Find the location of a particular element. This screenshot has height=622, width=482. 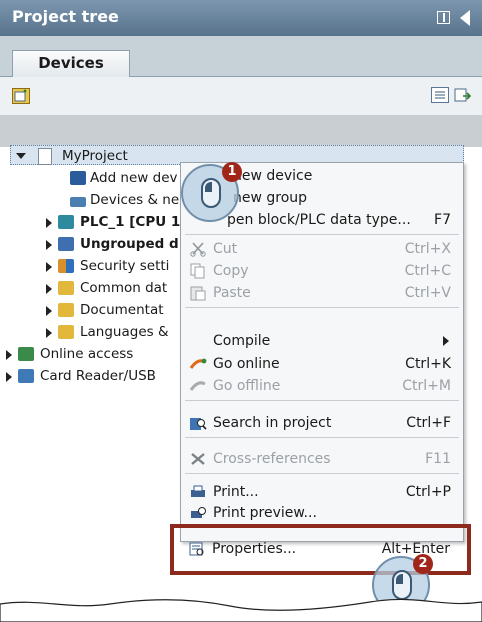

menu-item-label: Cross-references is located at coordinates (272, 459).